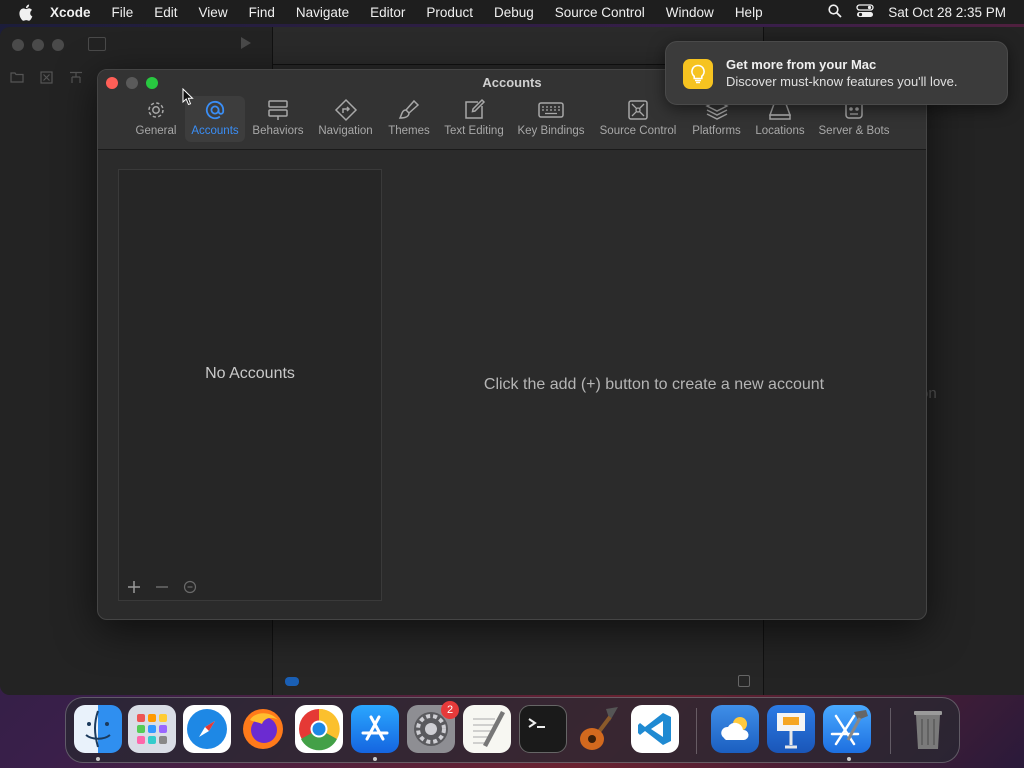 The height and width of the screenshot is (768, 1024). Describe the element at coordinates (345, 131) in the screenshot. I see `tab-label: Navigation` at that location.